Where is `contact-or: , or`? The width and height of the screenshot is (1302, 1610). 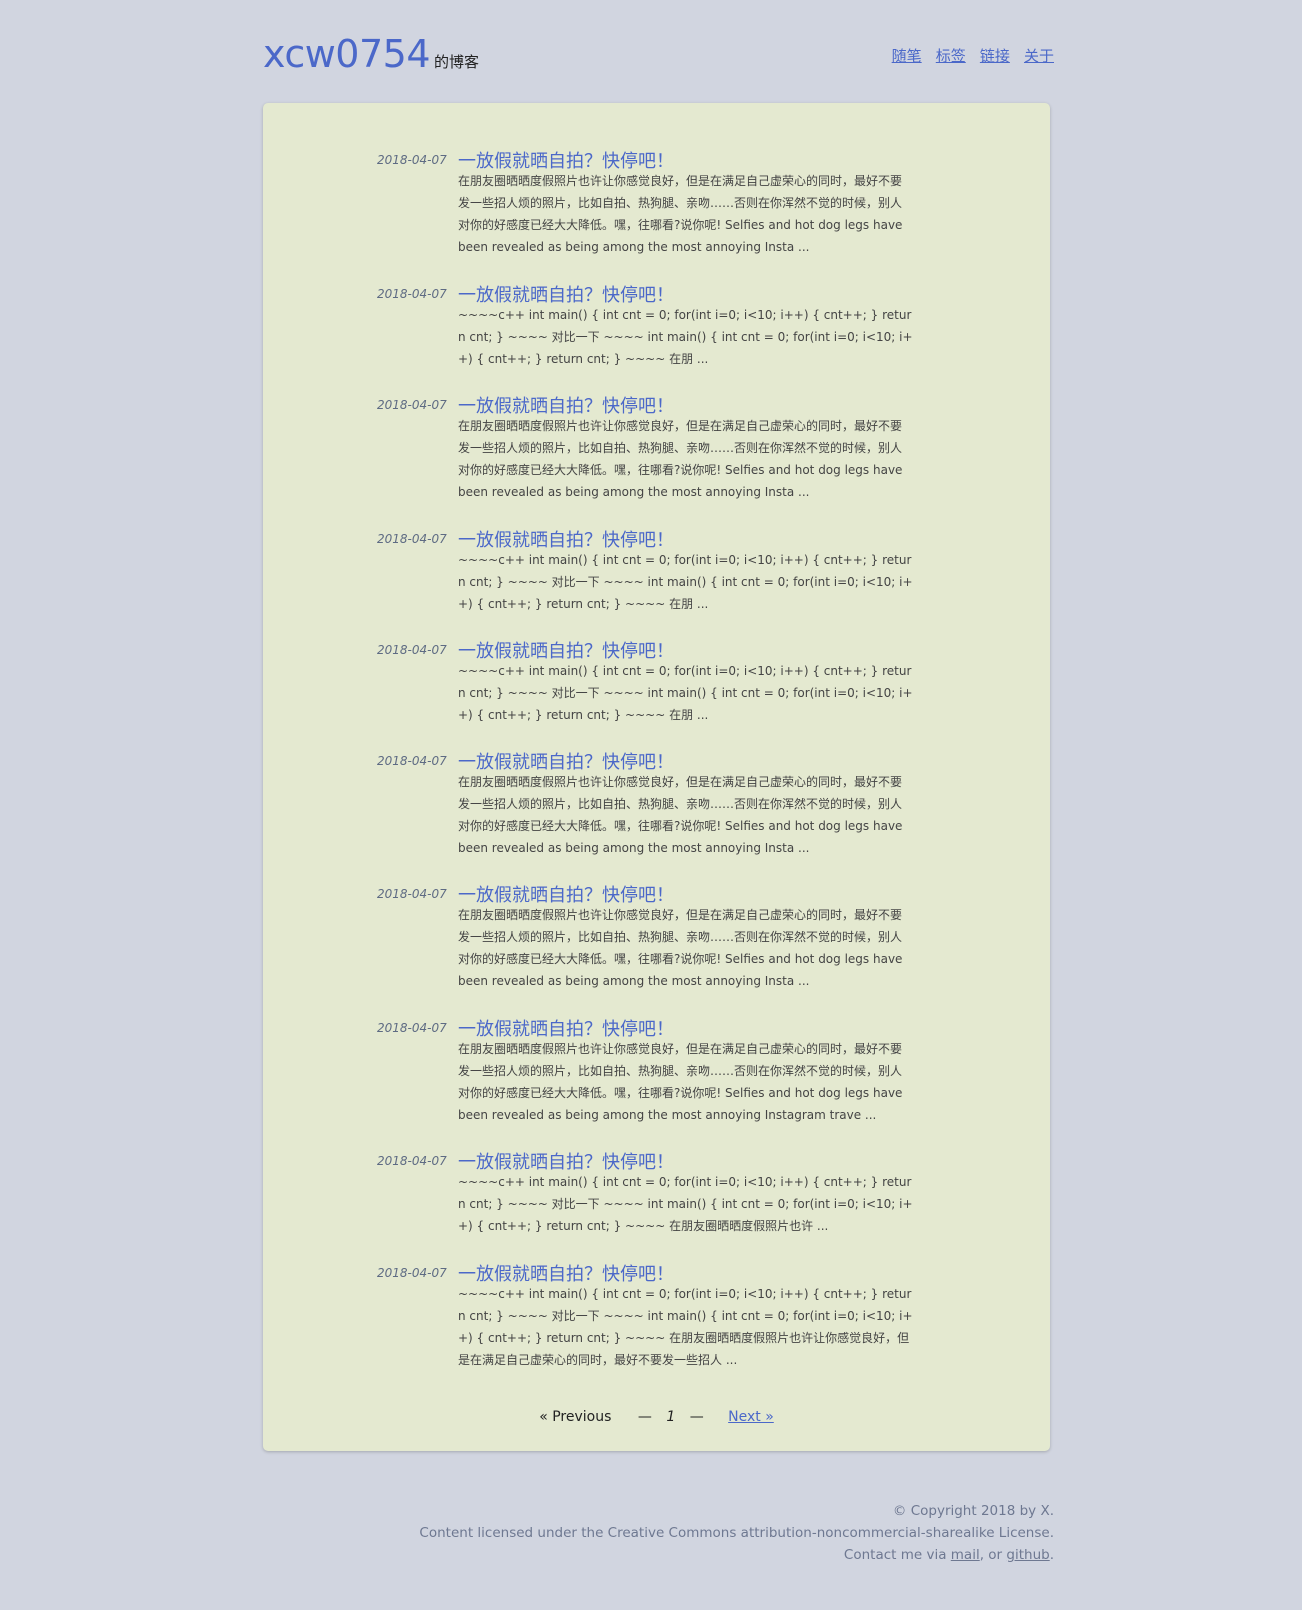
contact-or: , or is located at coordinates (993, 1555).